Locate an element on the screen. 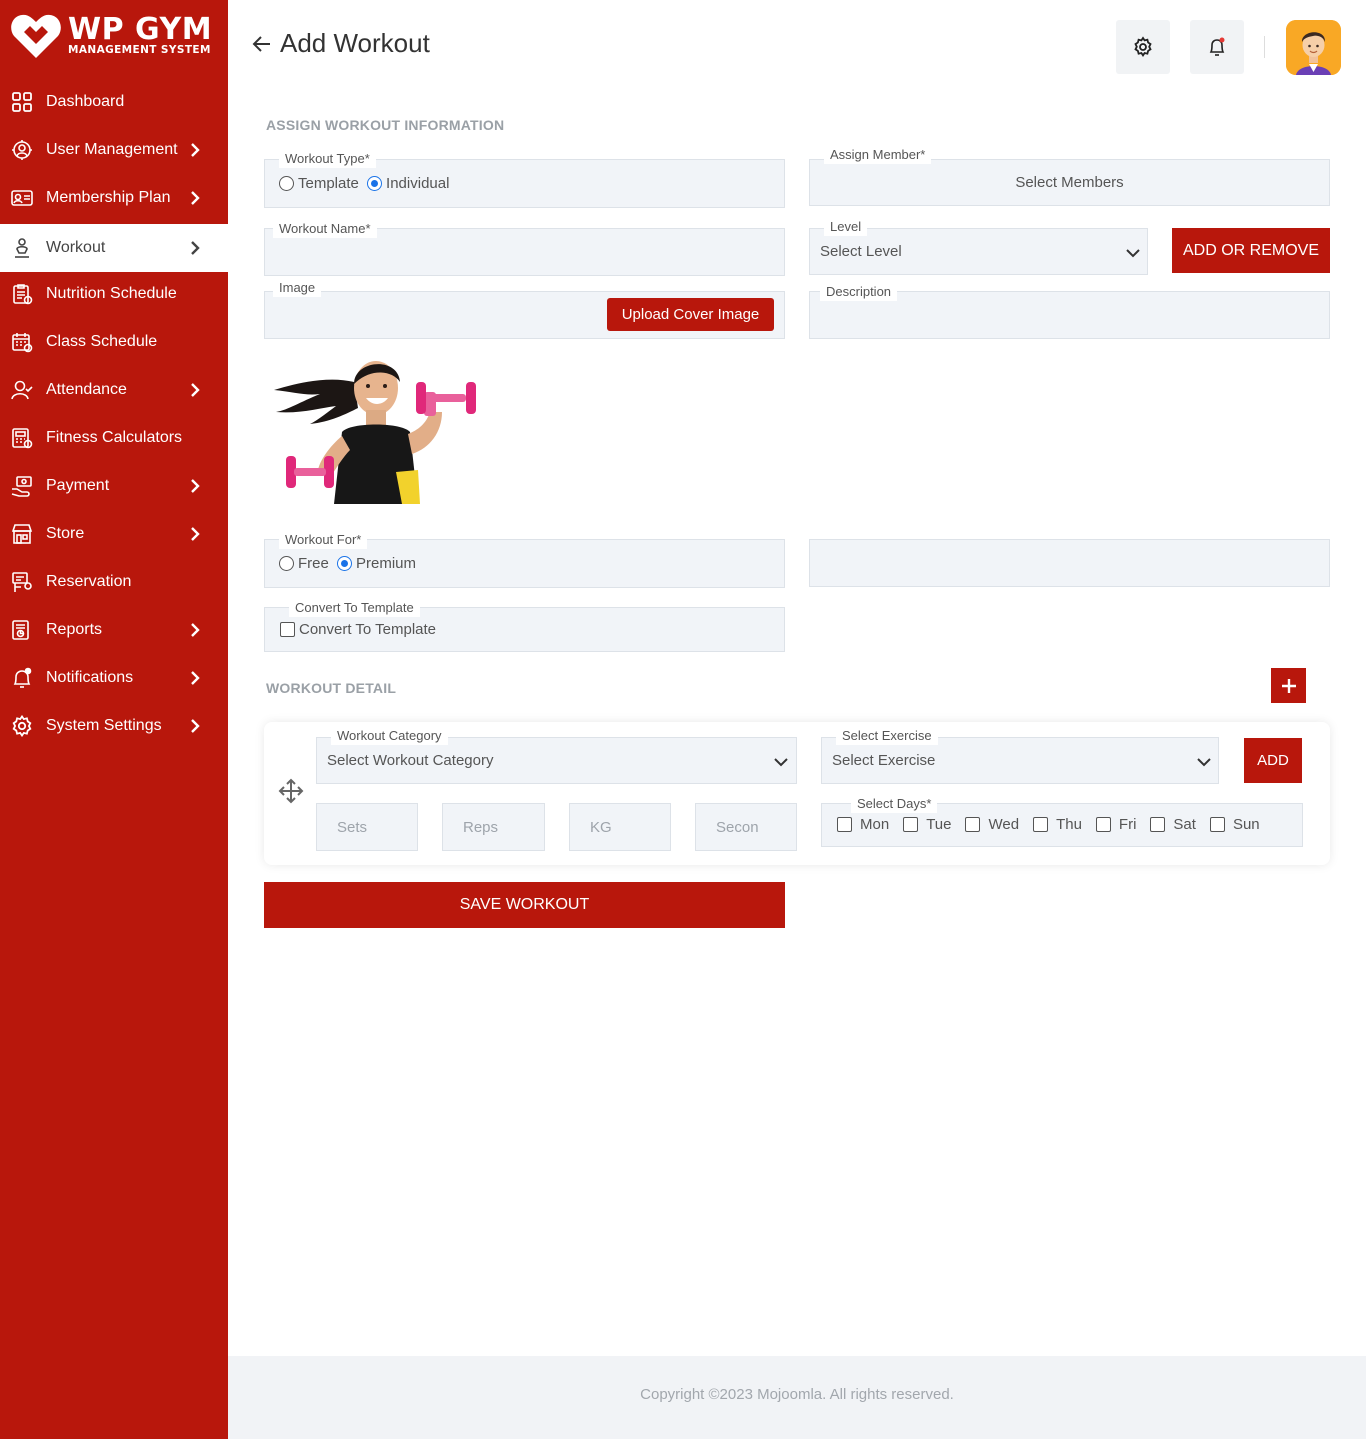 The height and width of the screenshot is (1439, 1366). image-legend: Image is located at coordinates (297, 288).